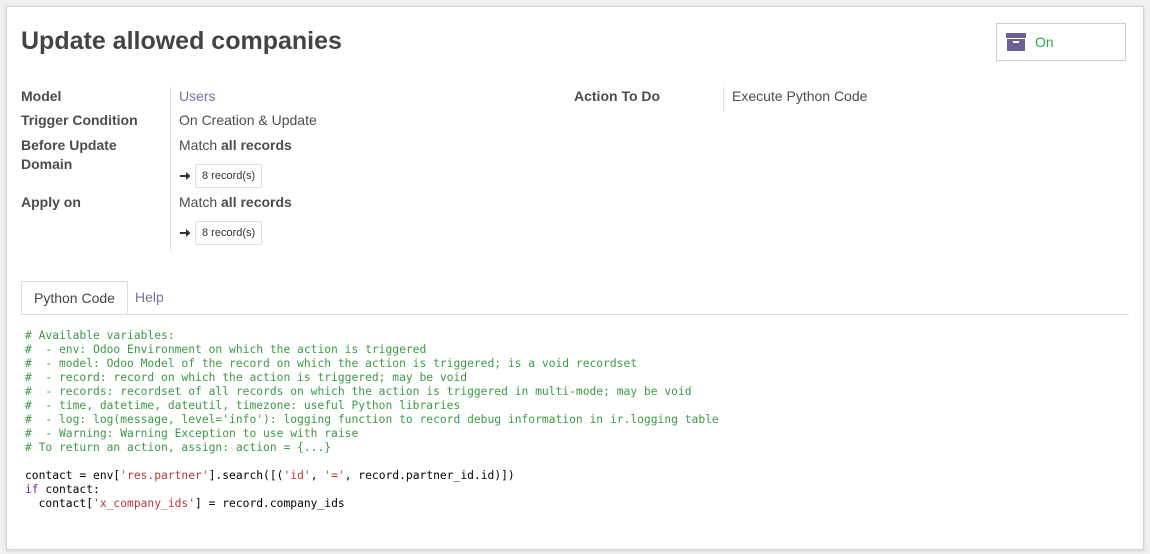 Image resolution: width=1150 pixels, height=554 pixels. Describe the element at coordinates (256, 202) in the screenshot. I see `apply-on-emph: all records` at that location.